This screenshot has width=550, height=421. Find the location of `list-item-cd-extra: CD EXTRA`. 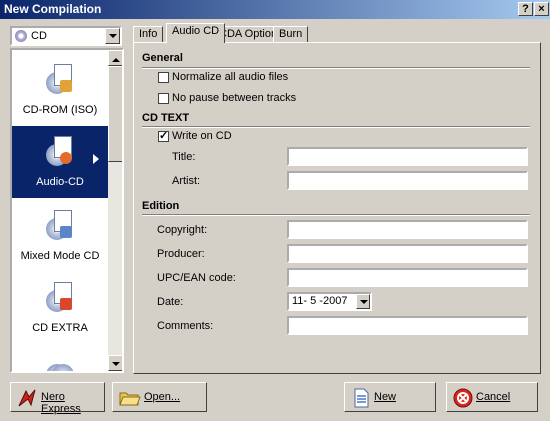

list-item-cd-extra: CD EXTRA is located at coordinates (60, 308).